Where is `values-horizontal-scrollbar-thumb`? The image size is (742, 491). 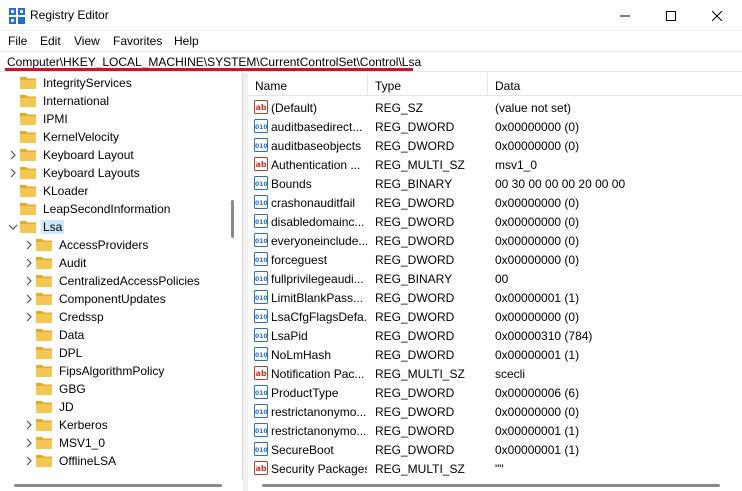 values-horizontal-scrollbar-thumb is located at coordinates (491, 485).